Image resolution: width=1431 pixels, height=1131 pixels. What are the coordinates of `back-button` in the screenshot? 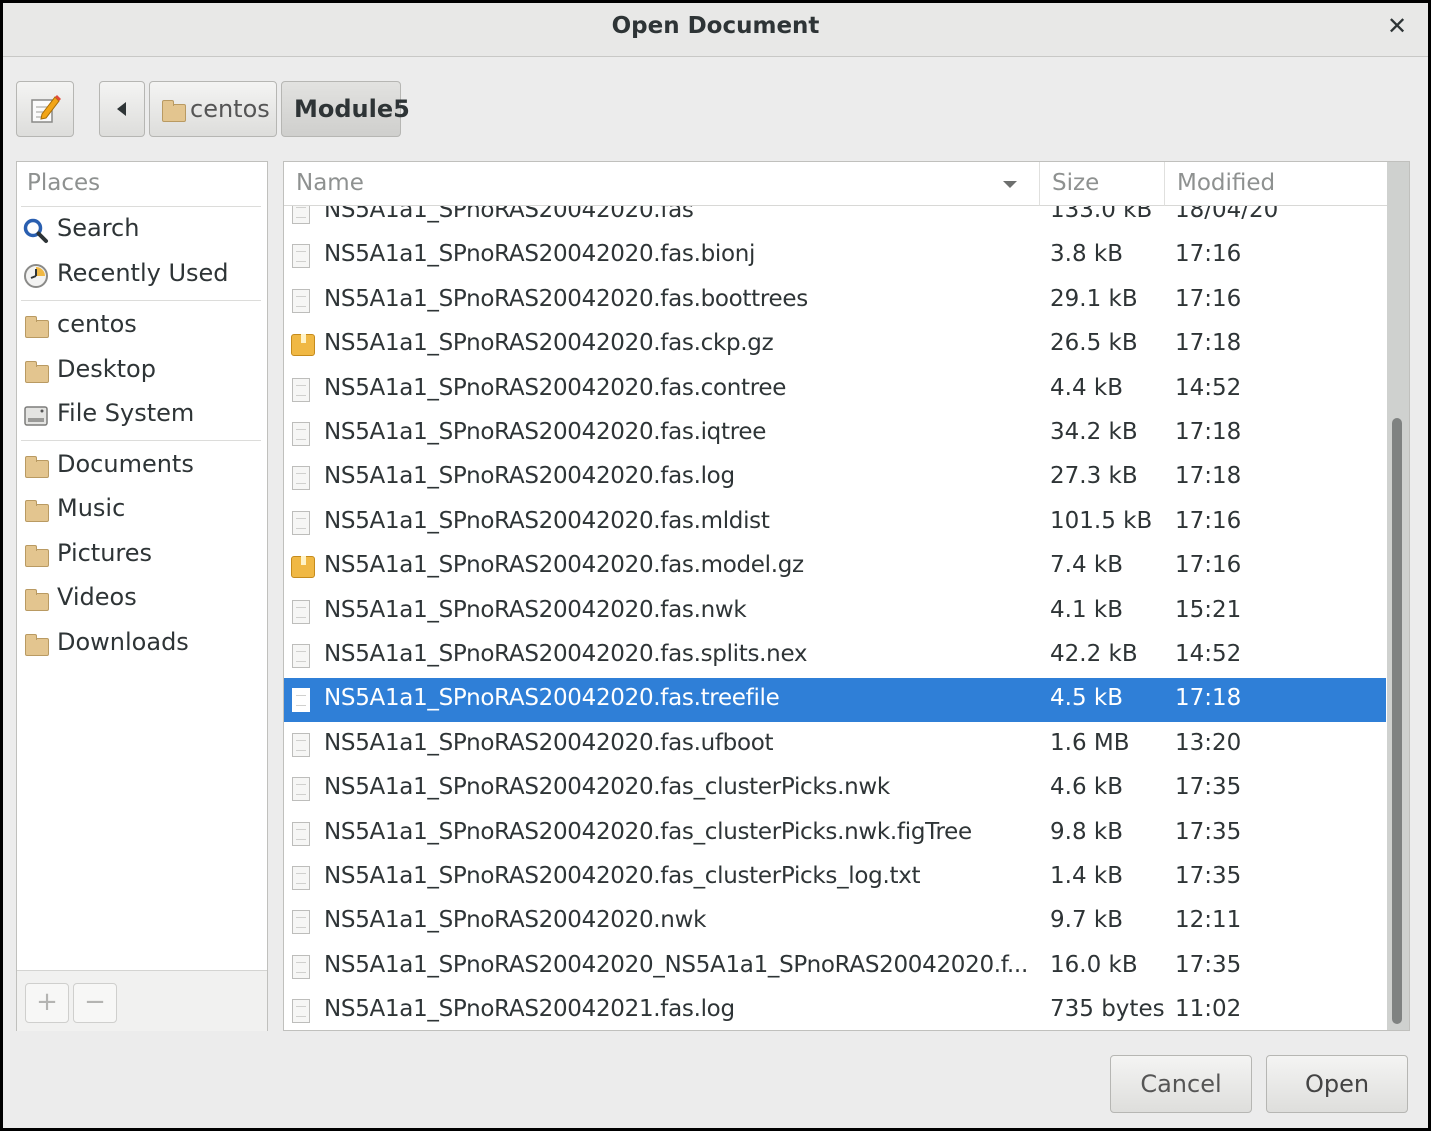 It's located at (122, 109).